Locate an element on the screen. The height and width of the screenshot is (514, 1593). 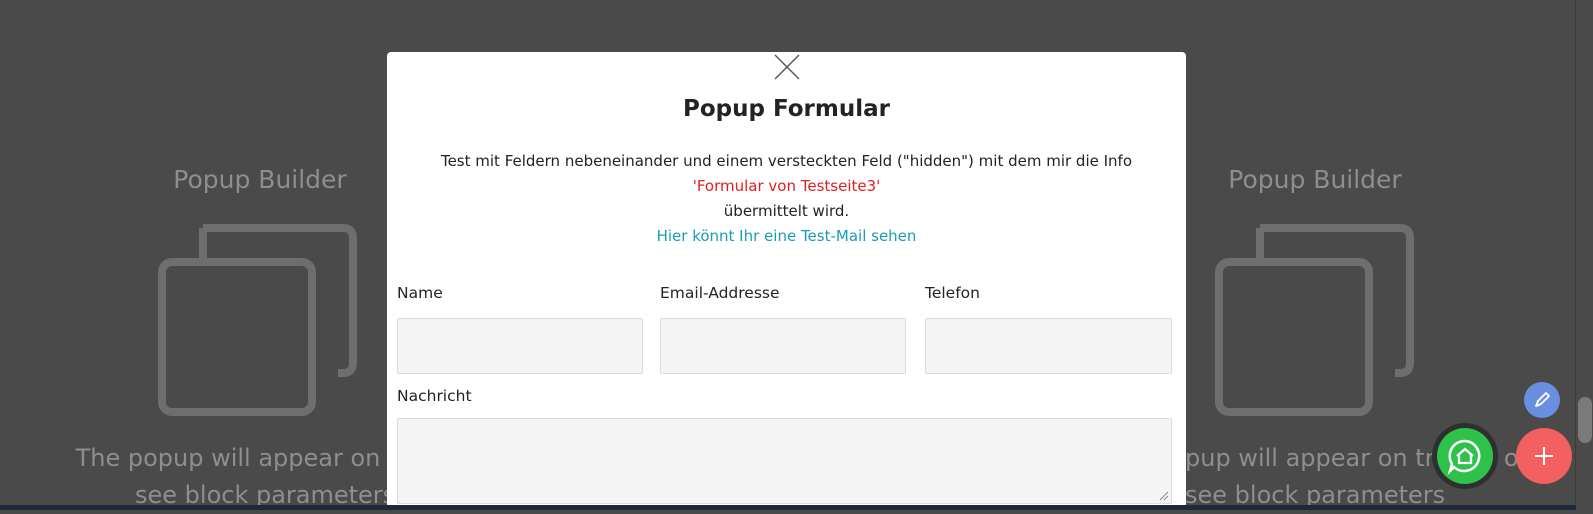
bottom-edge-bar is located at coordinates (788, 507).